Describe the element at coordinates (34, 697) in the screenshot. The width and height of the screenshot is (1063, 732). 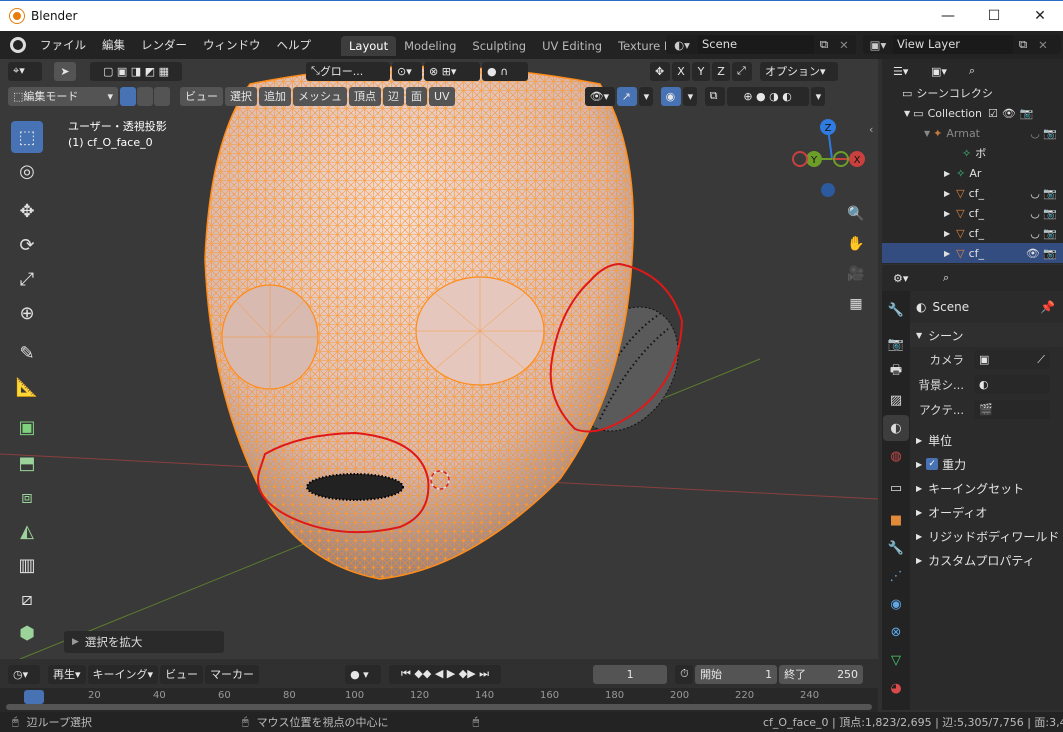
I see `playhead` at that location.